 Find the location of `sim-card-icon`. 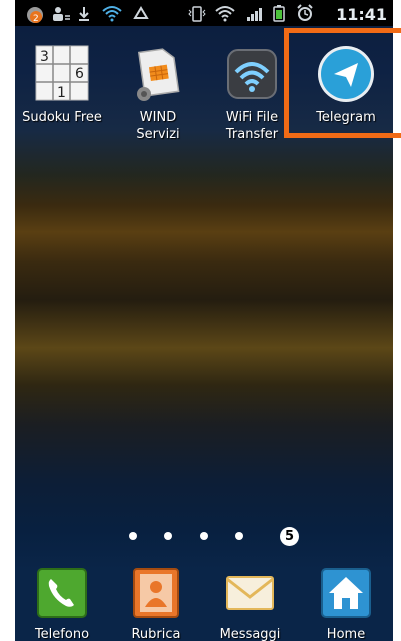

sim-card-icon is located at coordinates (158, 74).